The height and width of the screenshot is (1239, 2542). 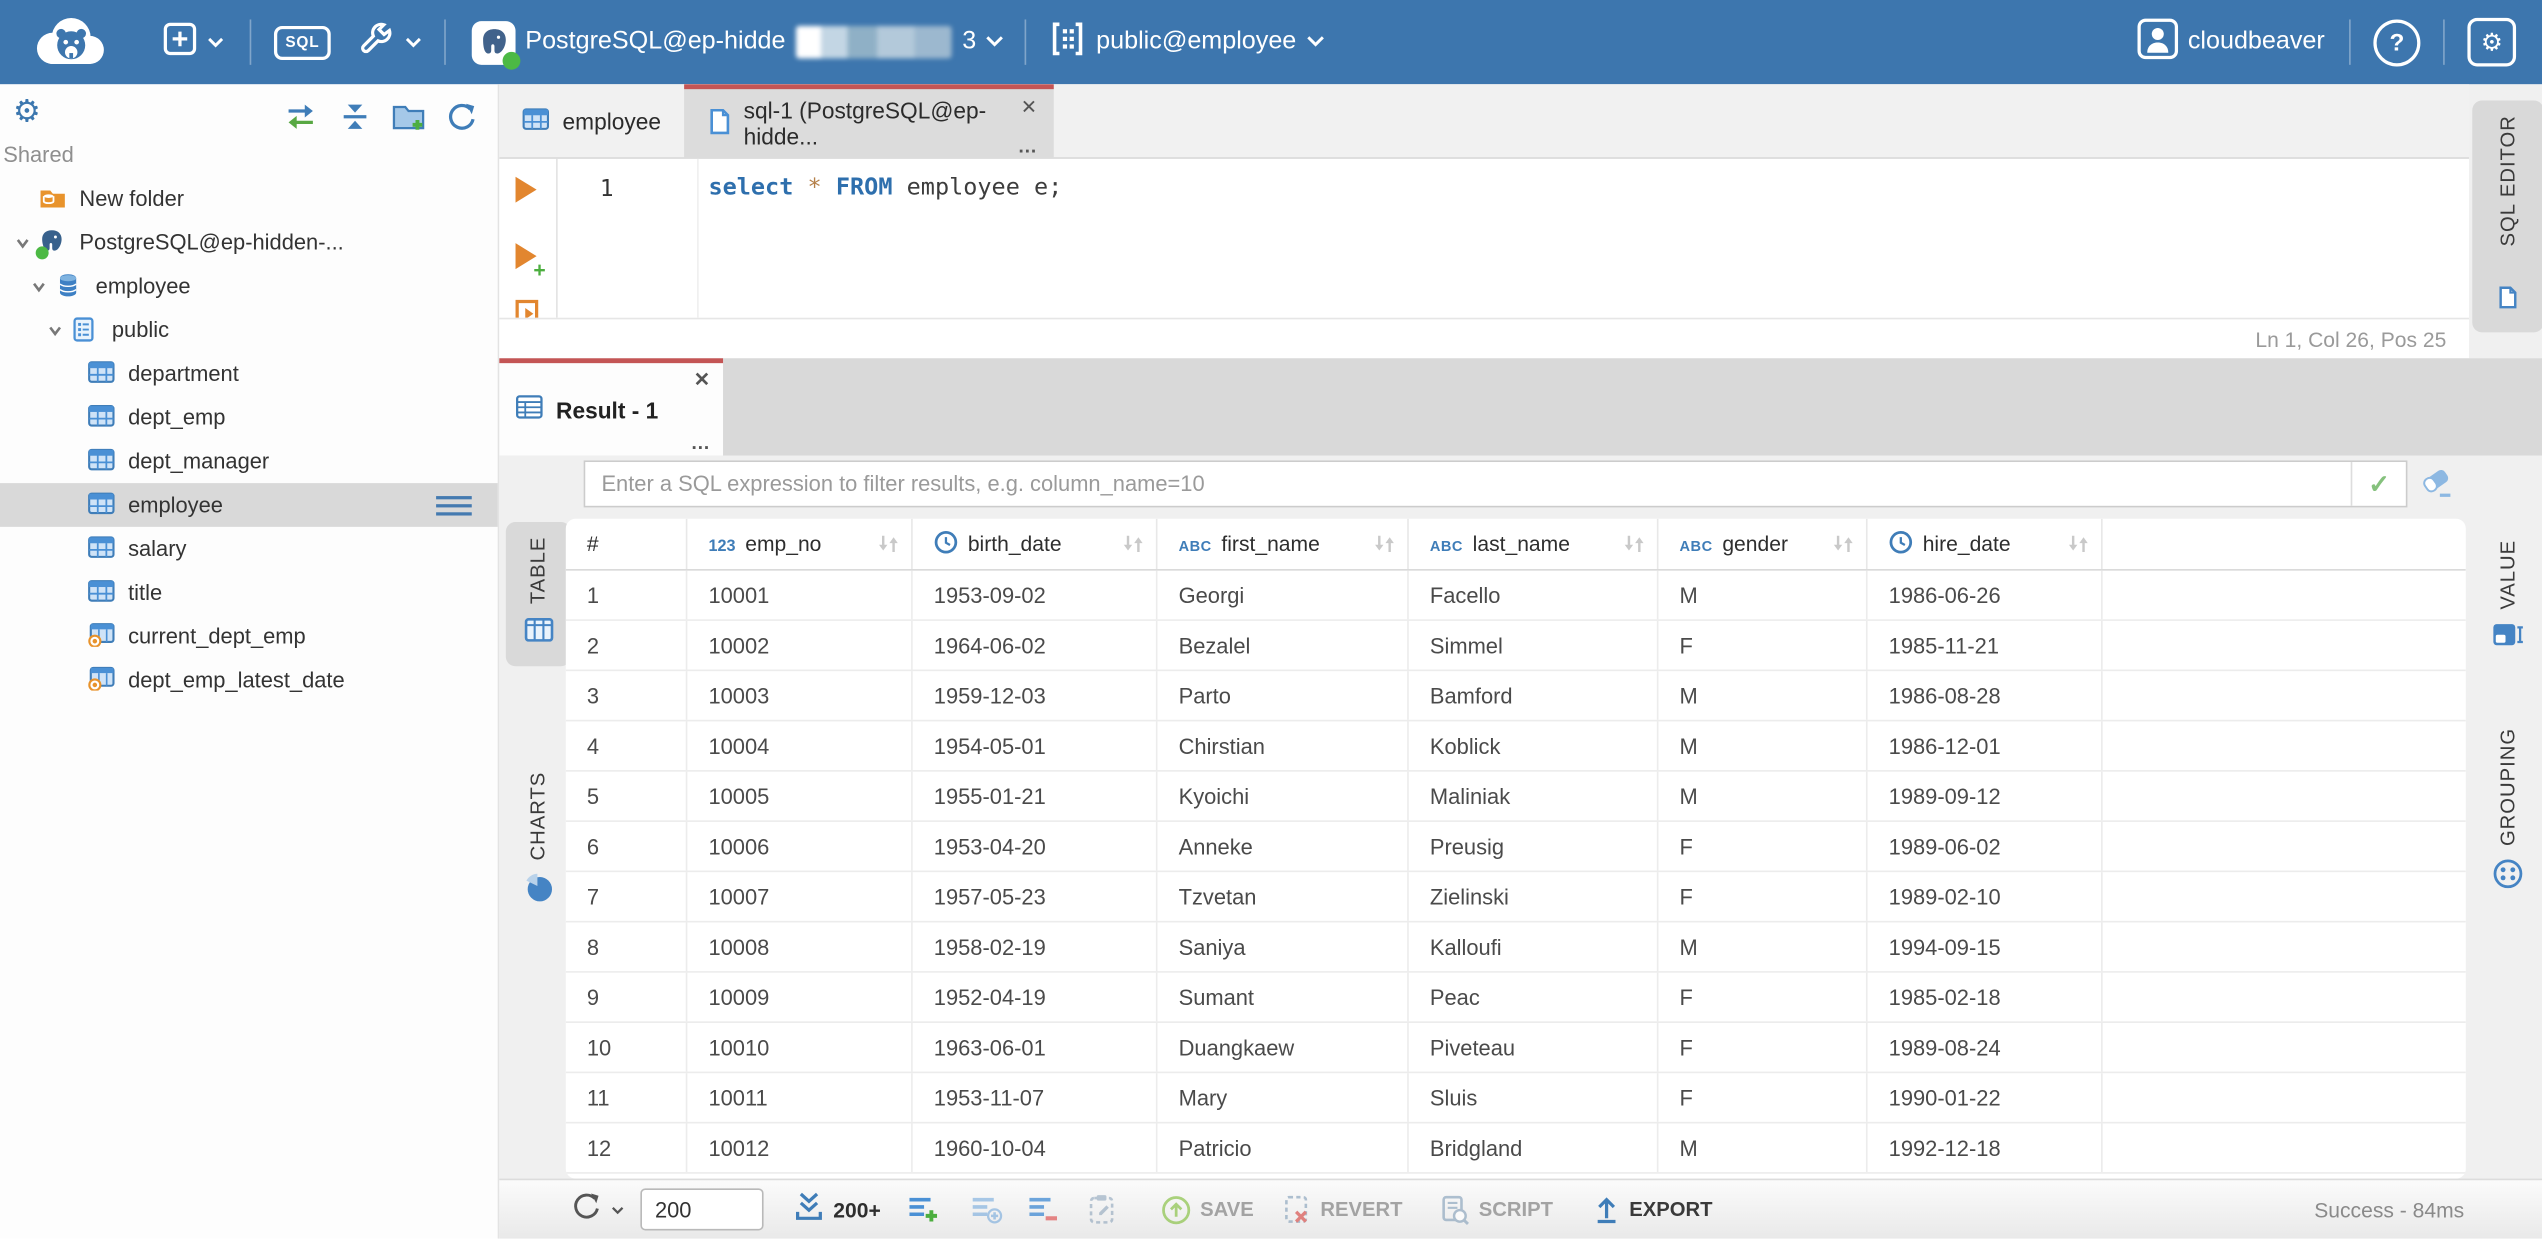 I want to click on grid-cell: Simmel, so click(x=1534, y=645).